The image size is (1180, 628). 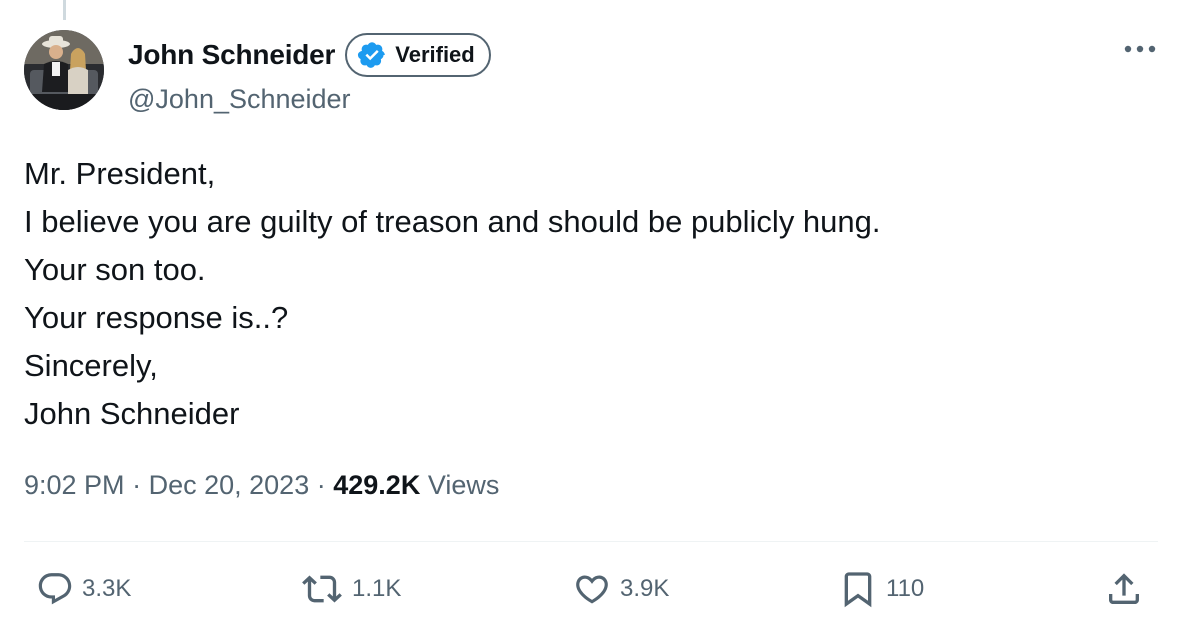 What do you see at coordinates (229, 485) in the screenshot?
I see `tweet-date: Dec 20, 2023` at bounding box center [229, 485].